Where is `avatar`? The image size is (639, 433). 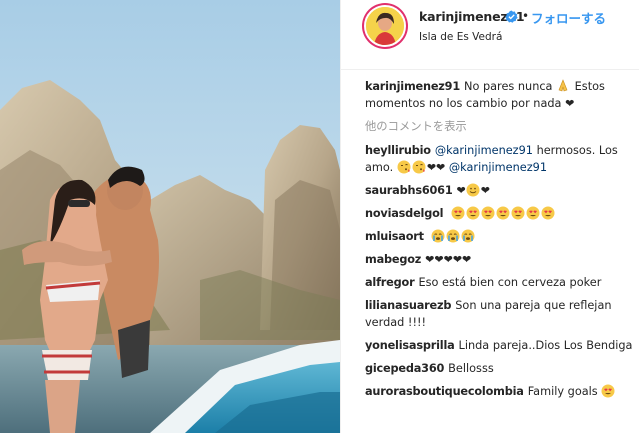
avatar is located at coordinates (385, 26).